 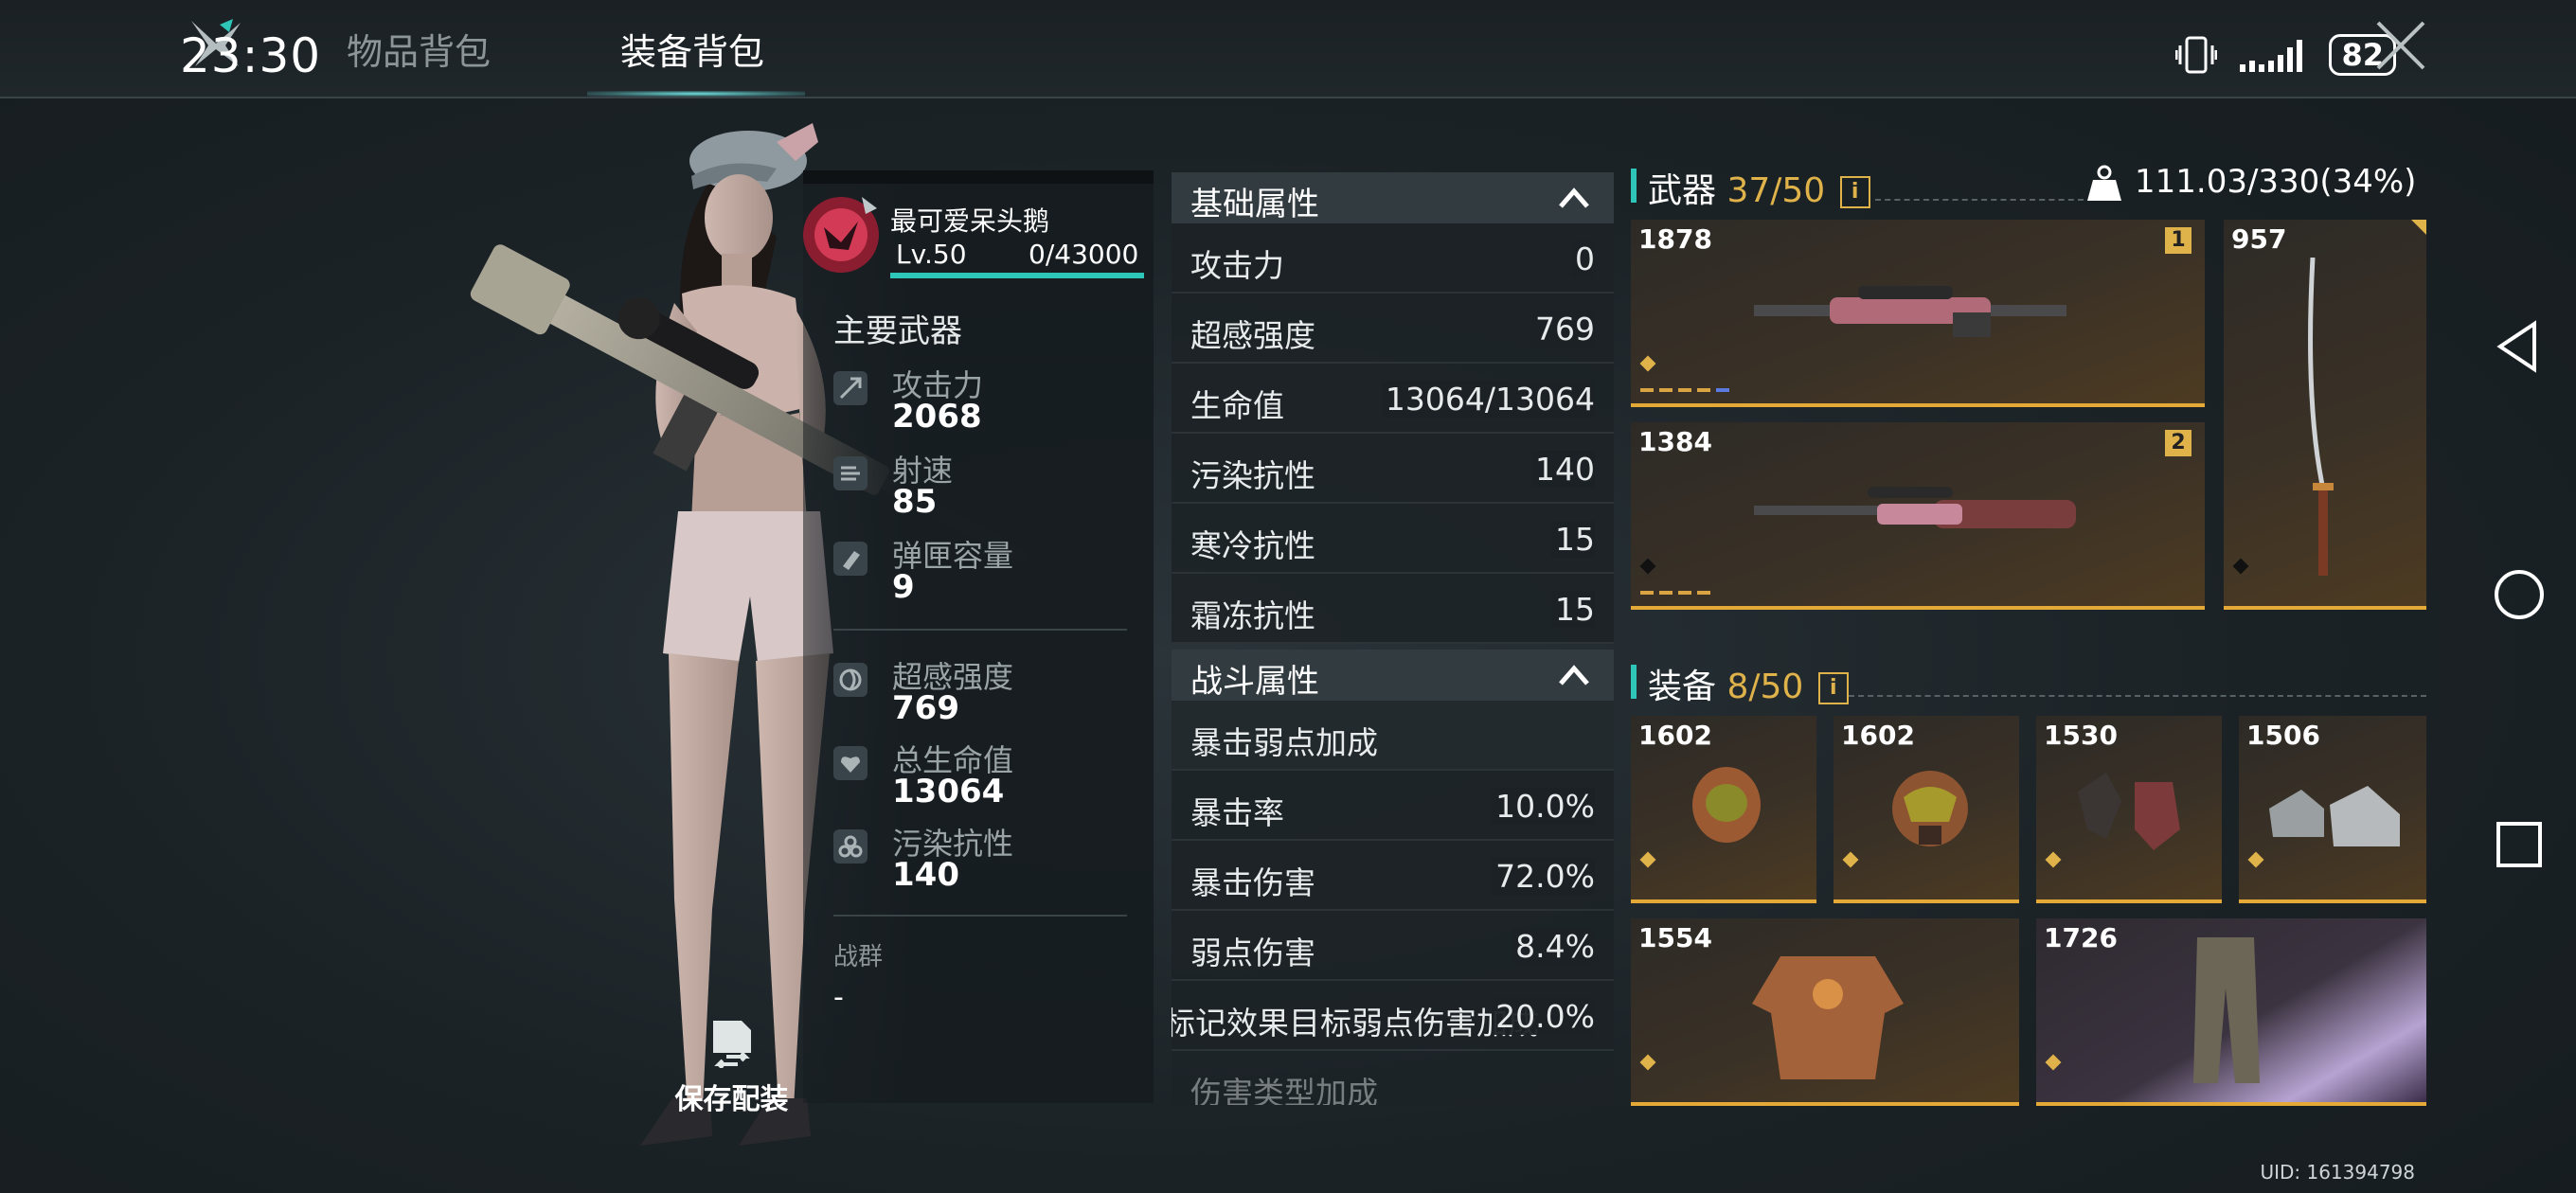 I want to click on section-title: 基础属性, so click(x=1254, y=204).